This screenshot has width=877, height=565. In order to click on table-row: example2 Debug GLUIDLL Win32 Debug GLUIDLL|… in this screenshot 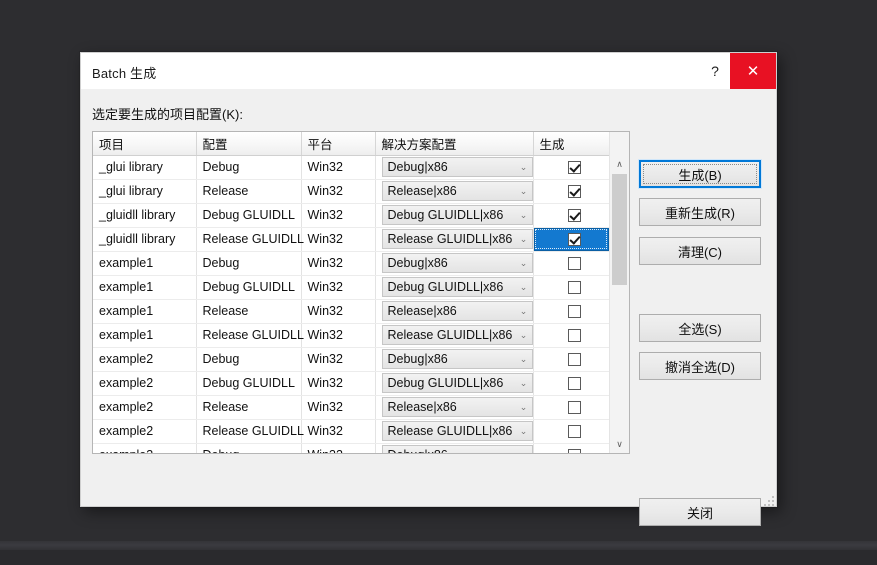, I will do `click(351, 383)`.